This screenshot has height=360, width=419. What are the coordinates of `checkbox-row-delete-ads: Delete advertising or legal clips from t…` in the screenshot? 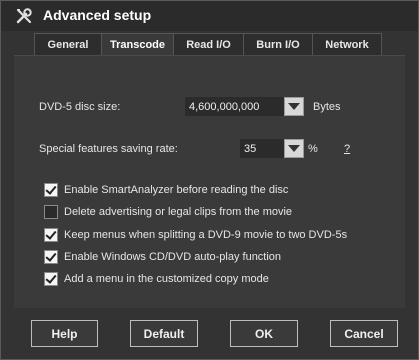 It's located at (168, 212).